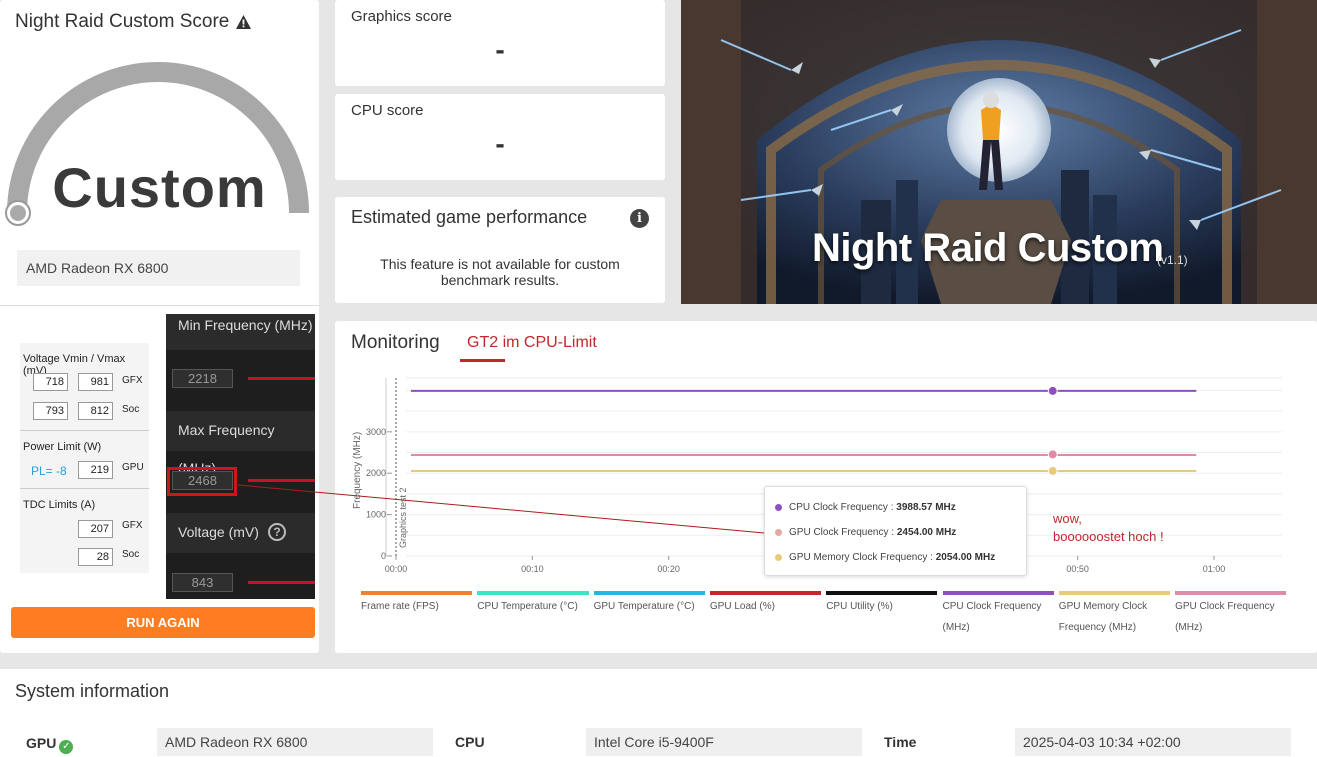  Describe the element at coordinates (1113, 617) in the screenshot. I see `legend-item-label: GPU Memory Clock Frequency (MHz)` at that location.